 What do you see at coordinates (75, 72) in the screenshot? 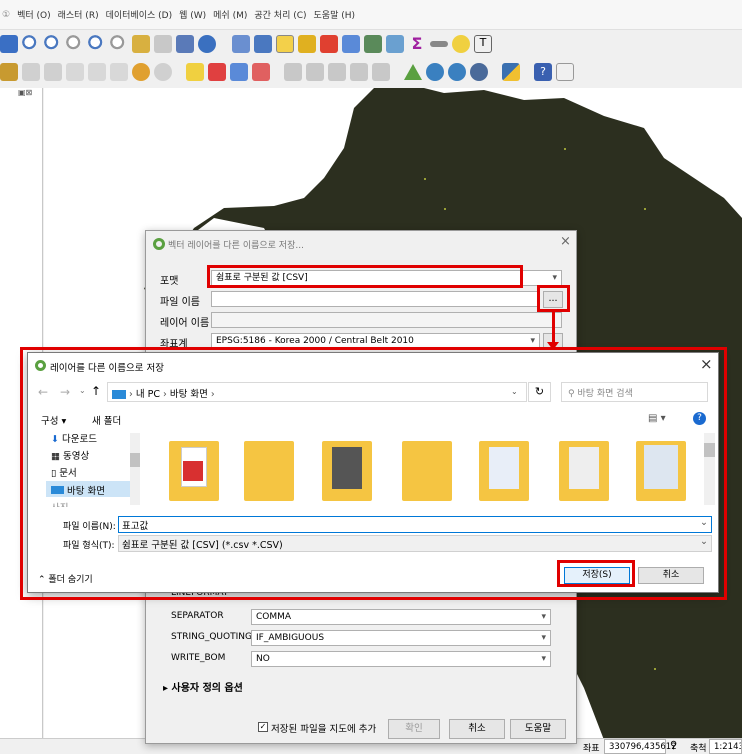
I see `cut-icon` at bounding box center [75, 72].